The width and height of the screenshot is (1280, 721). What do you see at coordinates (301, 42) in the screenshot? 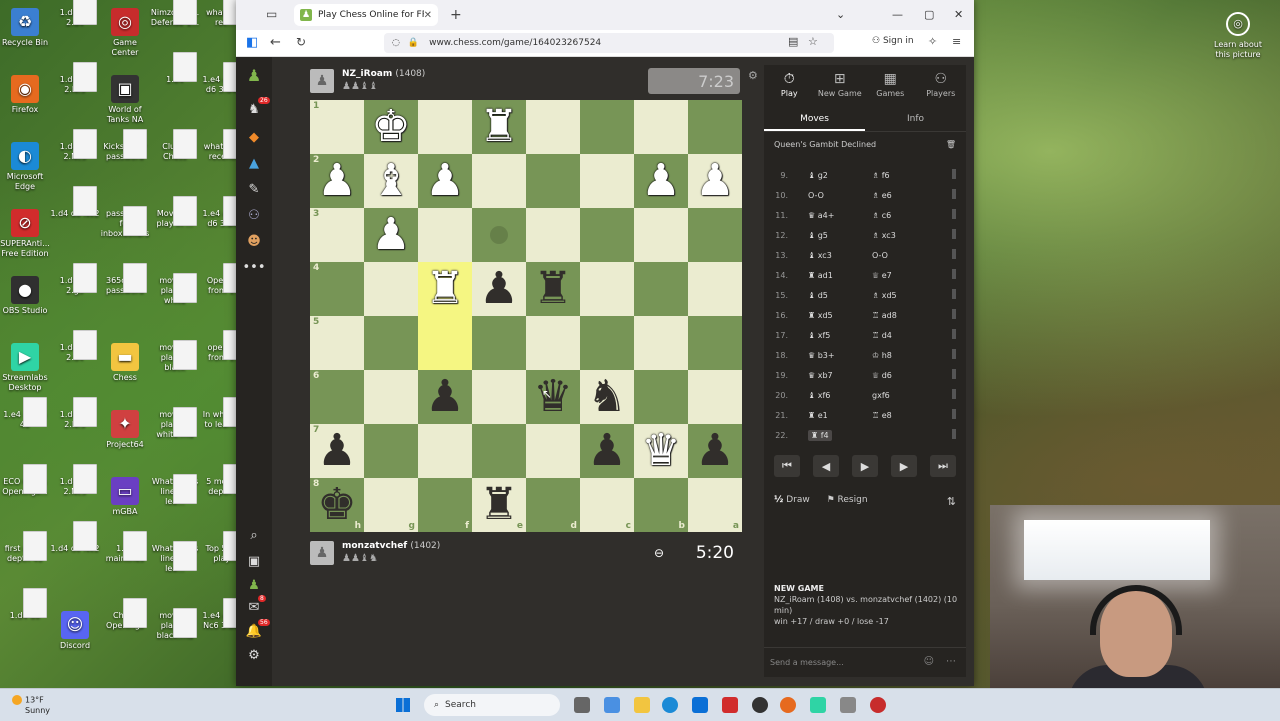
I see `reload-icon: ↻` at bounding box center [301, 42].